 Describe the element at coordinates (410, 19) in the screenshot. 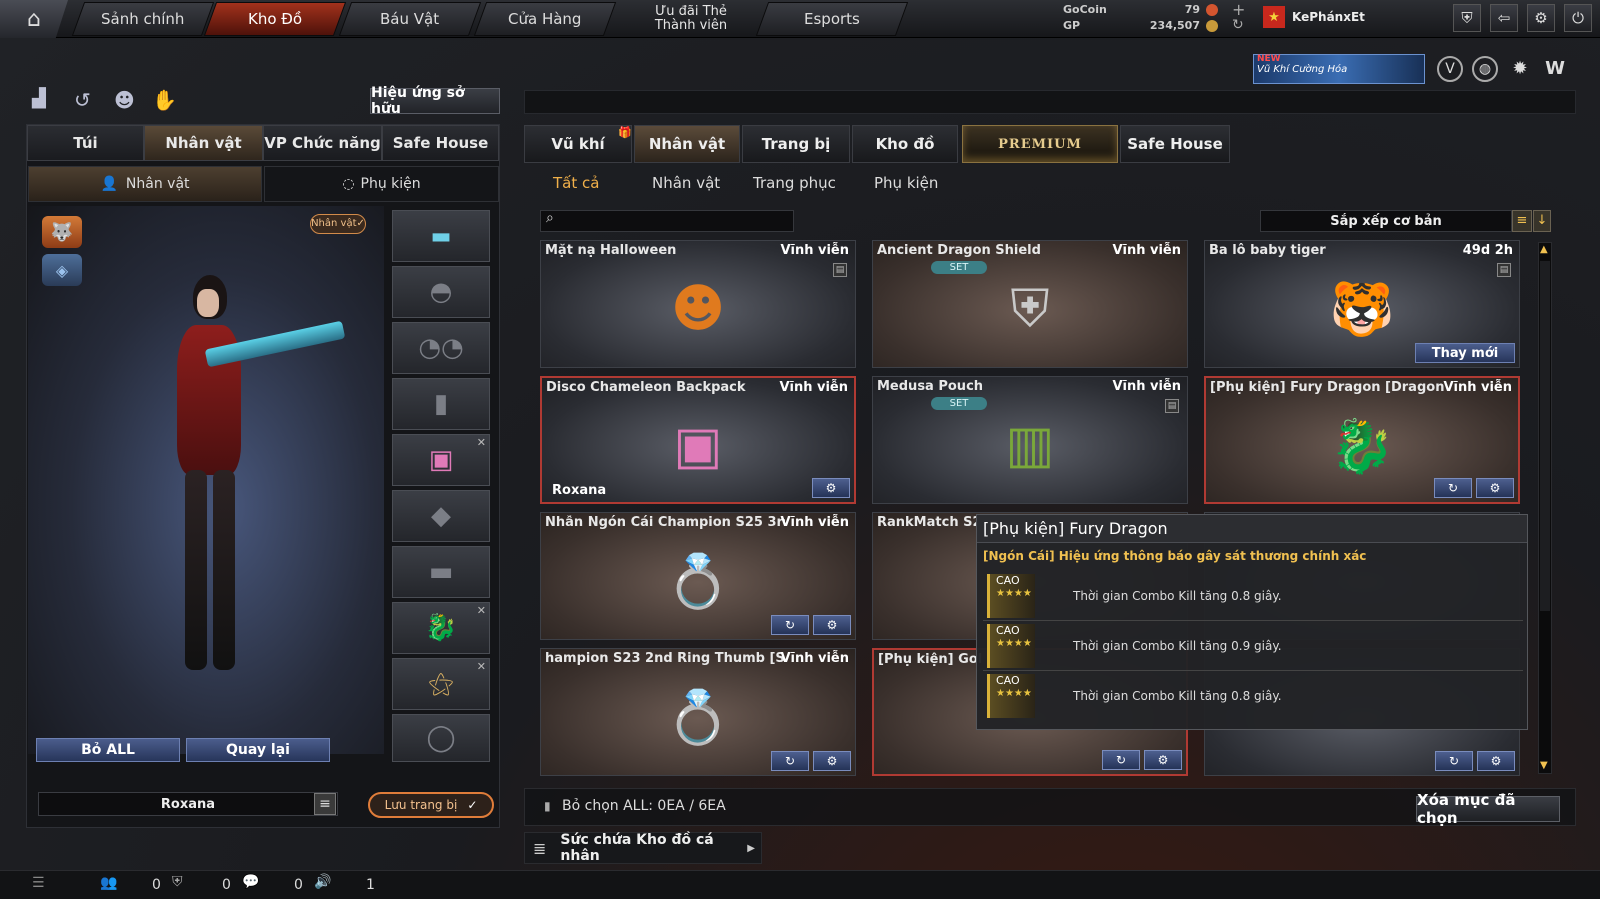

I see `nav-tab-treasure: Báu Vật` at that location.